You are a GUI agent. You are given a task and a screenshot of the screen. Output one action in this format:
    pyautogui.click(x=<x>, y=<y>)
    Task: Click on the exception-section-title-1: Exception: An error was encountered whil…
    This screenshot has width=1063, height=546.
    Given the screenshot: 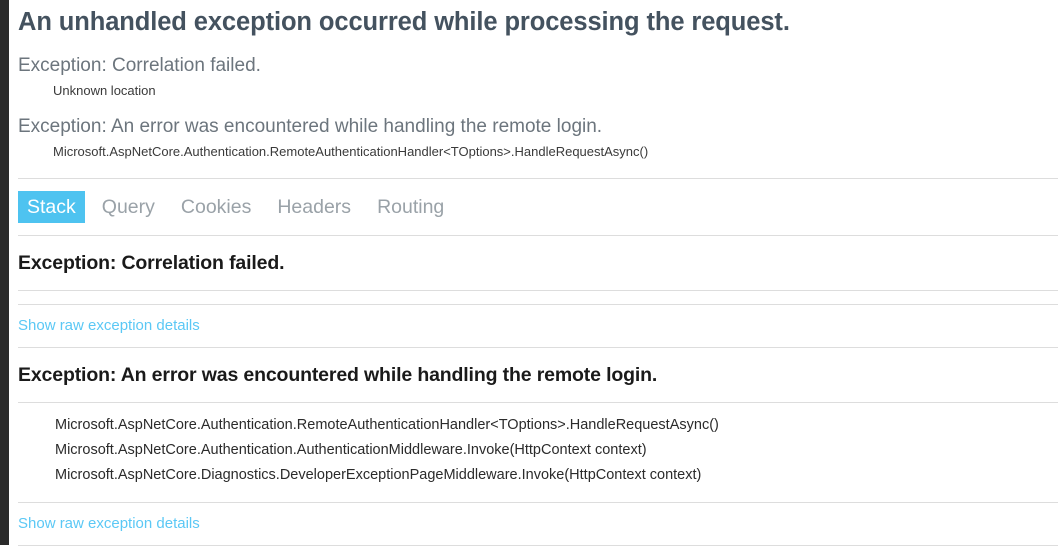 What is the action you would take?
    pyautogui.click(x=338, y=375)
    